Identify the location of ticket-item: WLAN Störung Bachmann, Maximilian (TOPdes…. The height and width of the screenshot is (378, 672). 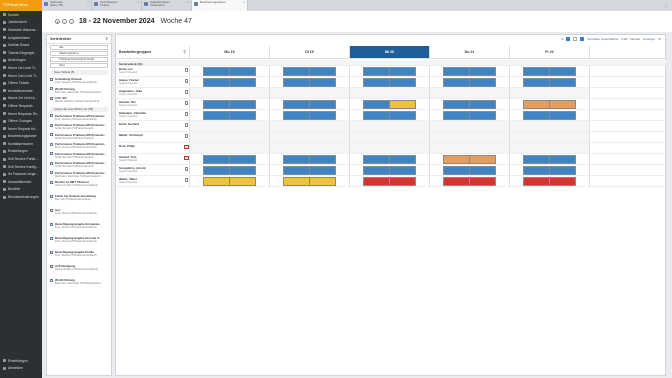
(79, 91).